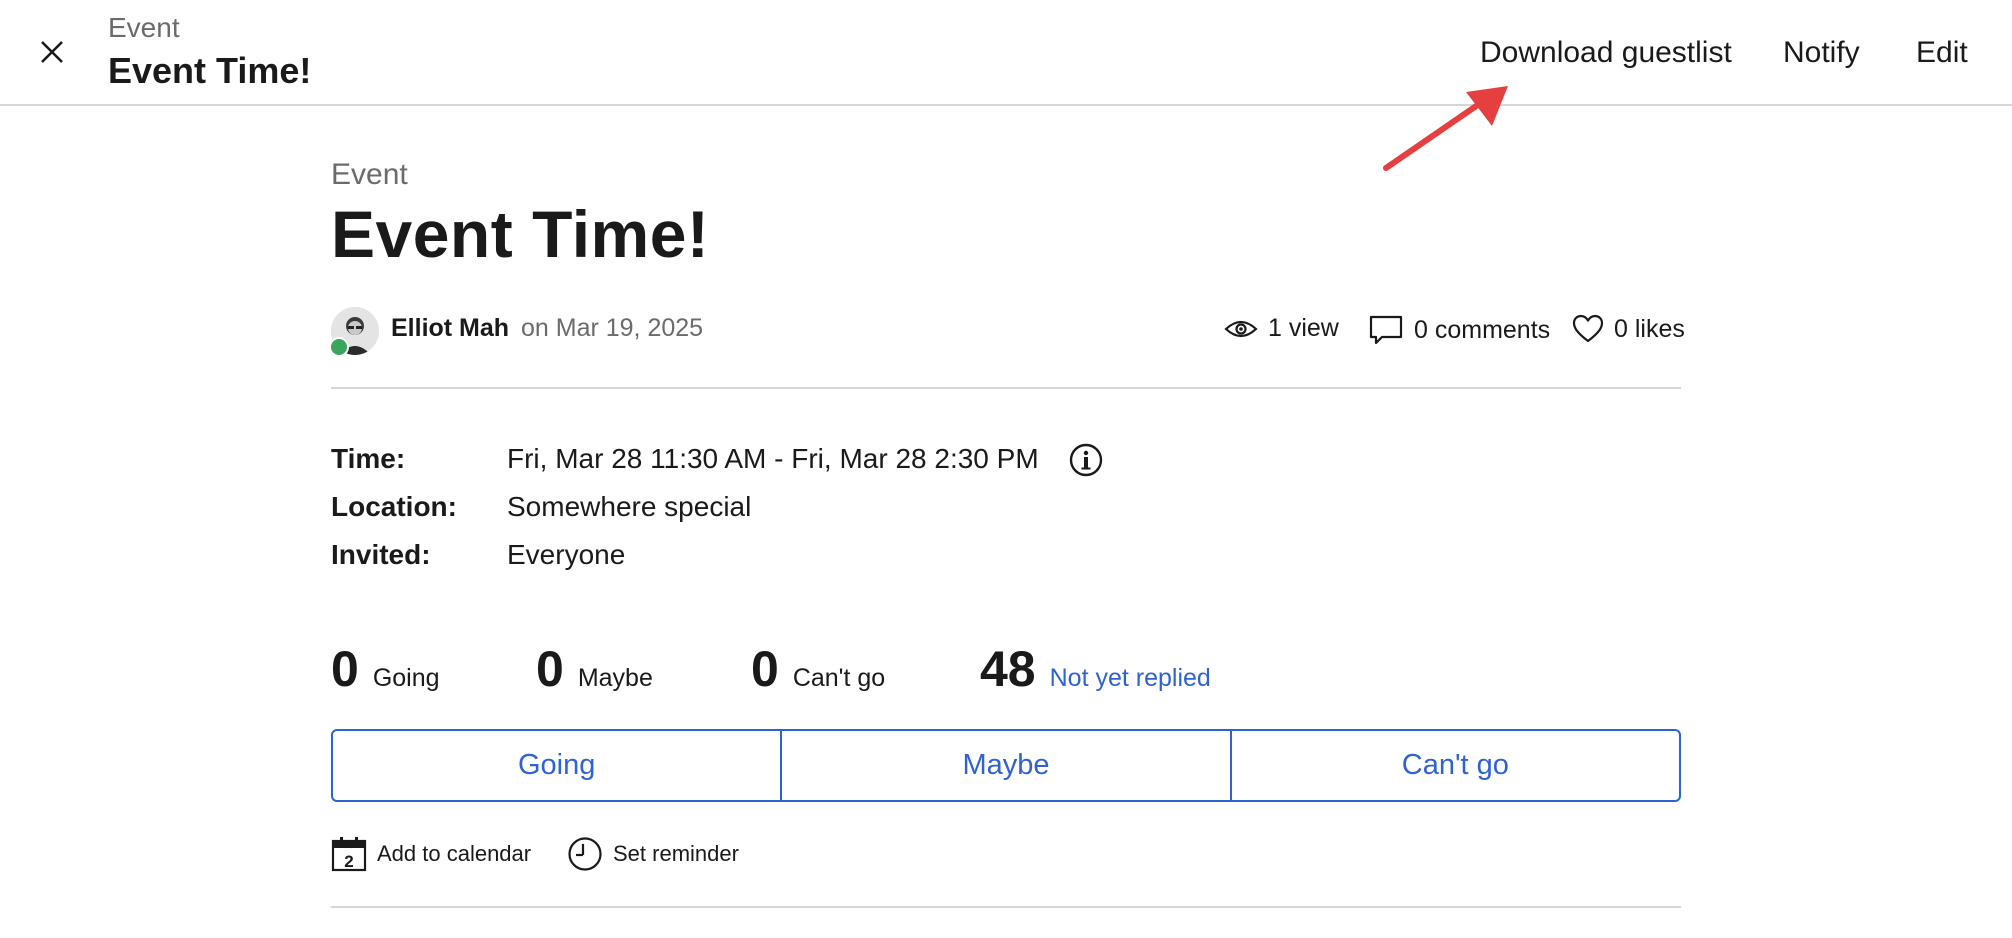  What do you see at coordinates (1130, 678) in the screenshot?
I see `not-replied-link: Not yet replied` at bounding box center [1130, 678].